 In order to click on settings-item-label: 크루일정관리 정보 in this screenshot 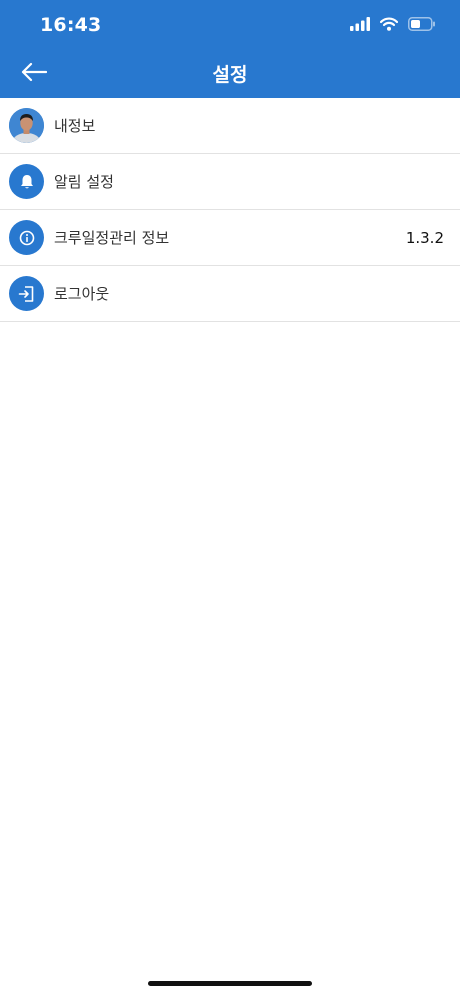, I will do `click(112, 238)`.